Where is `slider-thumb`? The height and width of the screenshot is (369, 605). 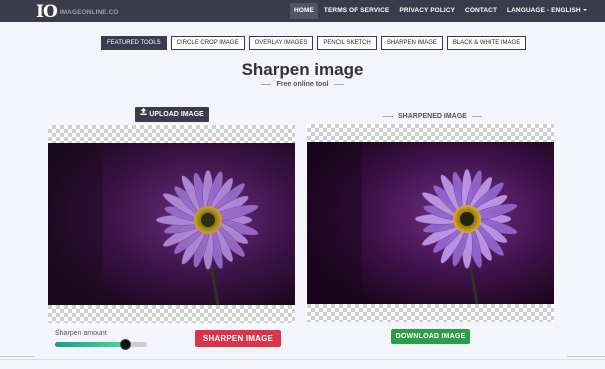 slider-thumb is located at coordinates (125, 344).